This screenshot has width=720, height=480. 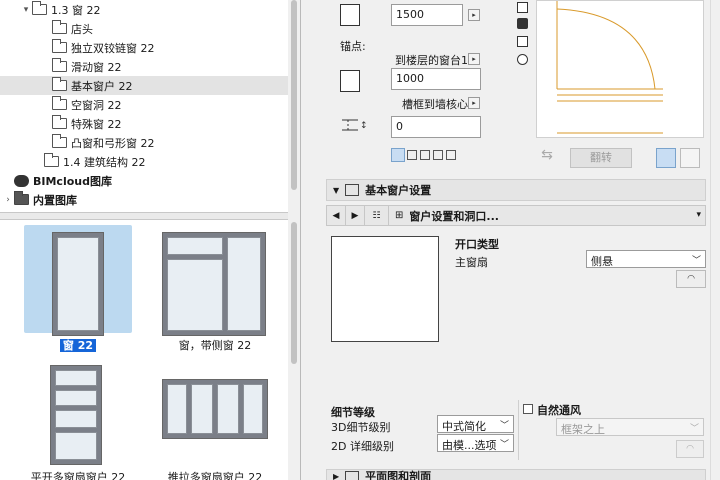 What do you see at coordinates (96, 124) in the screenshot?
I see `tree-item-label: 特殊窗 22` at bounding box center [96, 124].